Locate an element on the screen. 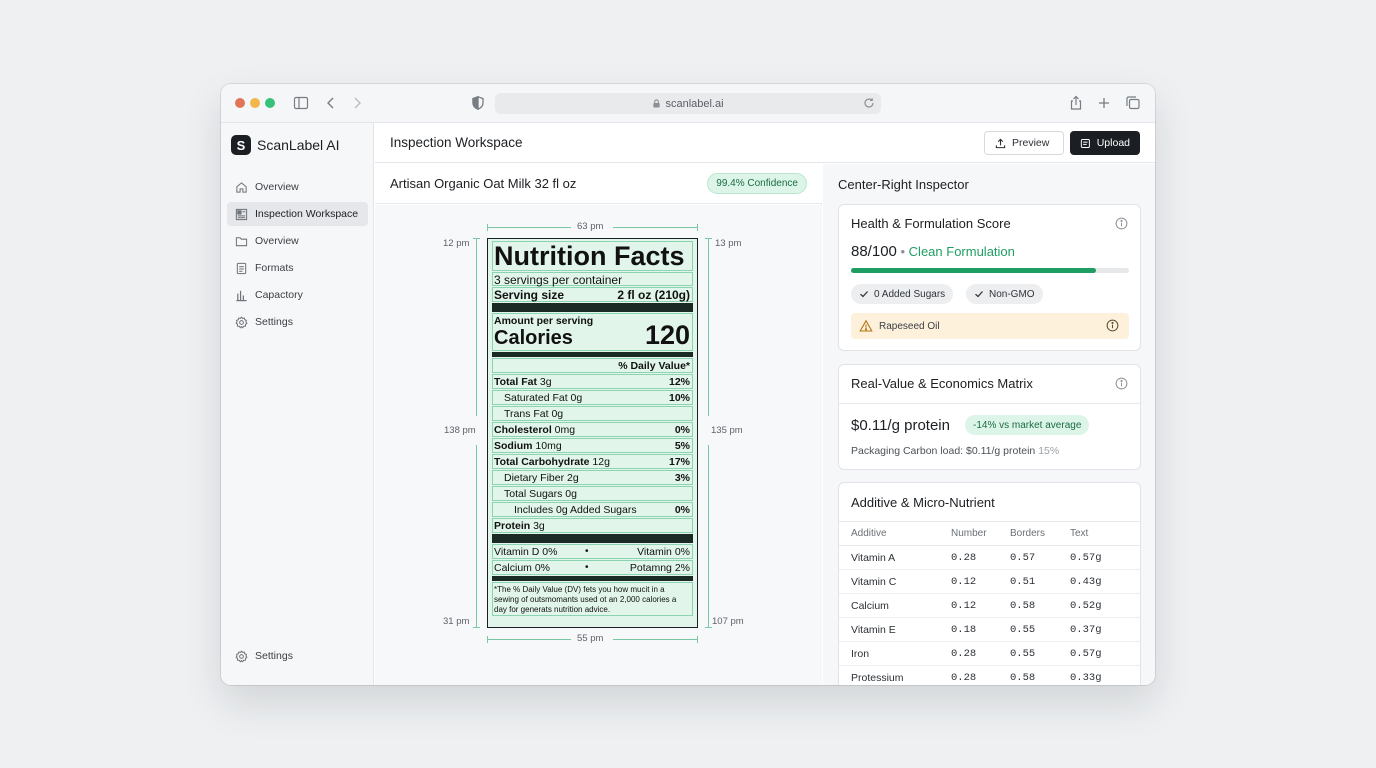 Image resolution: width=1376 pixels, height=768 pixels. market-comparison-badge: -14% vs market average is located at coordinates (1027, 425).